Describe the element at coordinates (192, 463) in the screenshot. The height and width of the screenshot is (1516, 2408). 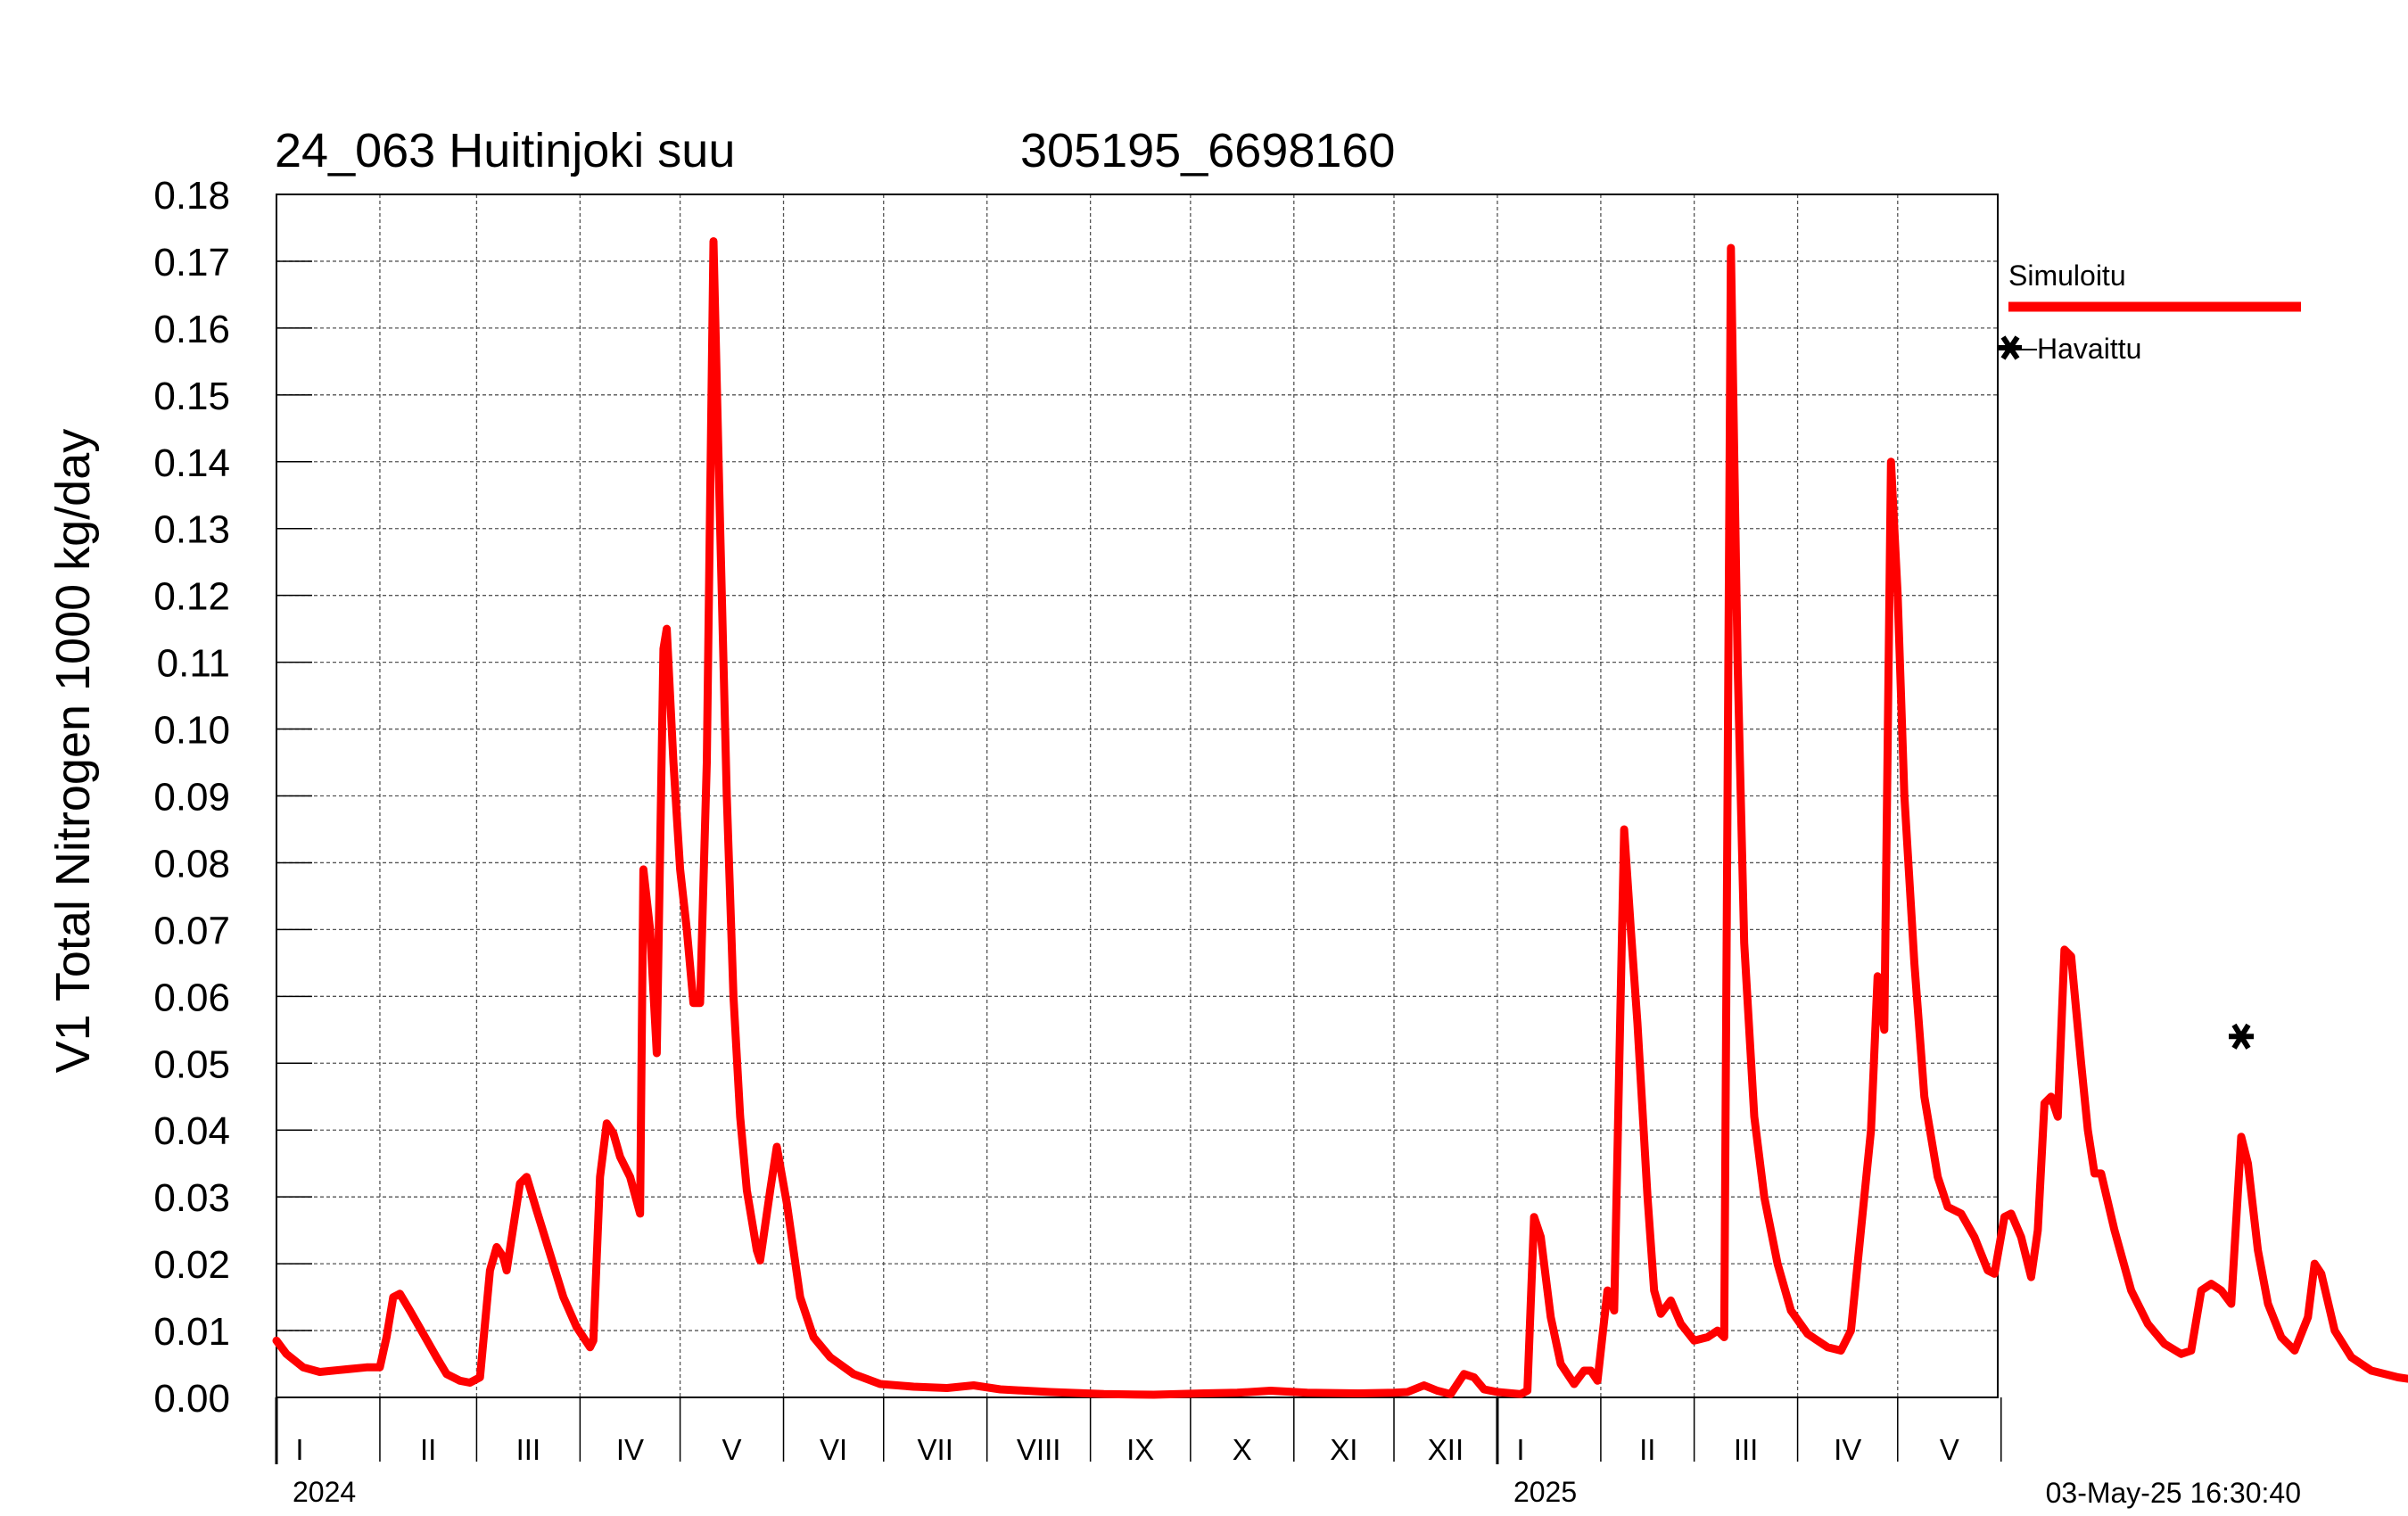
I see `y-tick-label: 0.14` at that location.